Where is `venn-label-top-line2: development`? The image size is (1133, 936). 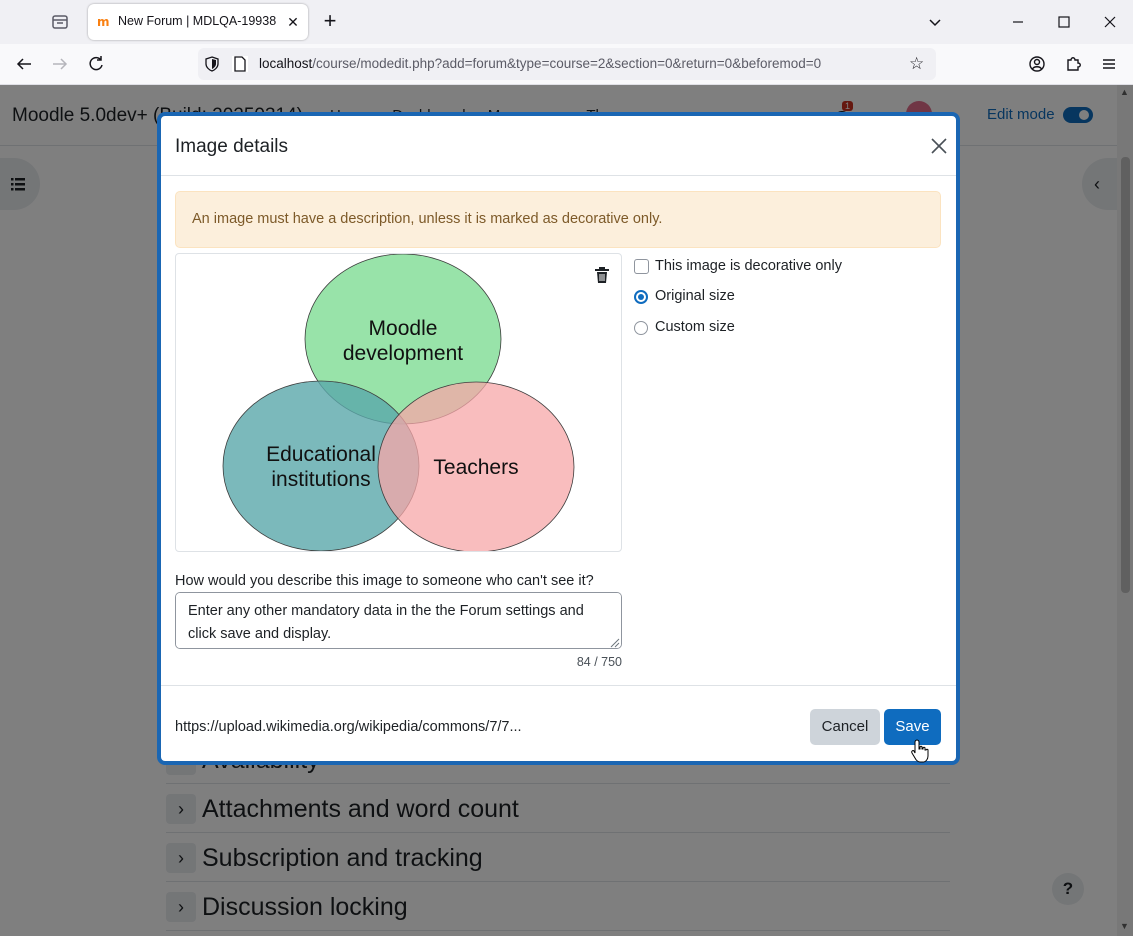 venn-label-top-line2: development is located at coordinates (403, 353).